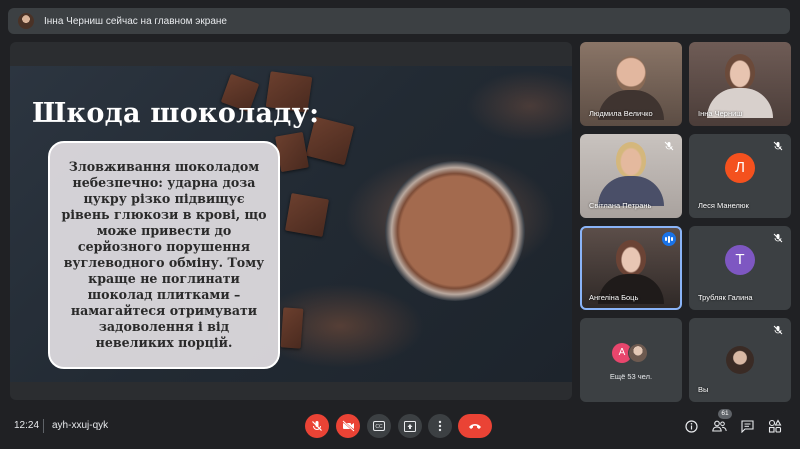  I want to click on people-button, so click(719, 426).